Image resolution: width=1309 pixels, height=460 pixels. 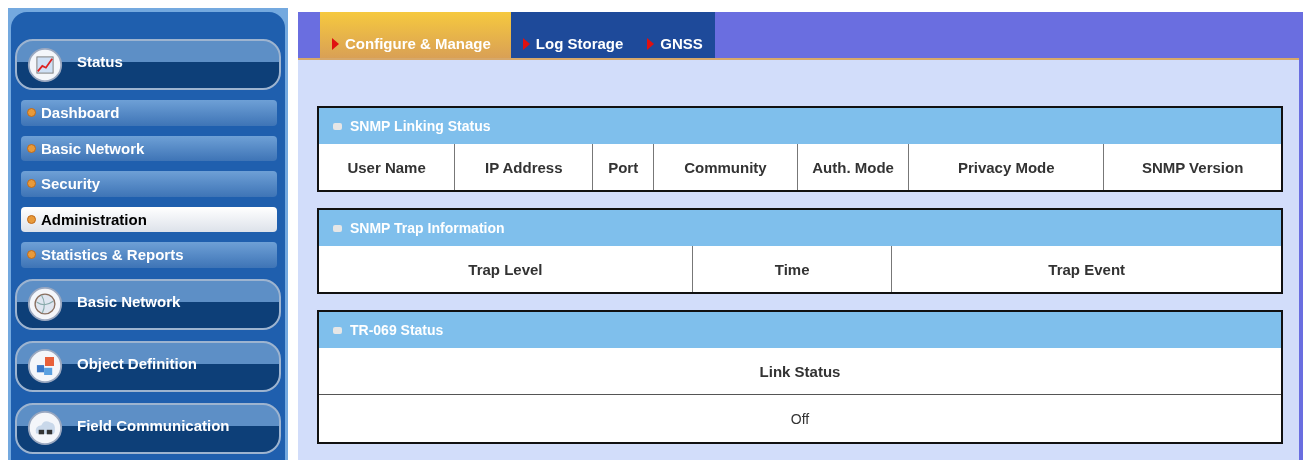 What do you see at coordinates (387, 167) in the screenshot?
I see `column-header: User Name` at bounding box center [387, 167].